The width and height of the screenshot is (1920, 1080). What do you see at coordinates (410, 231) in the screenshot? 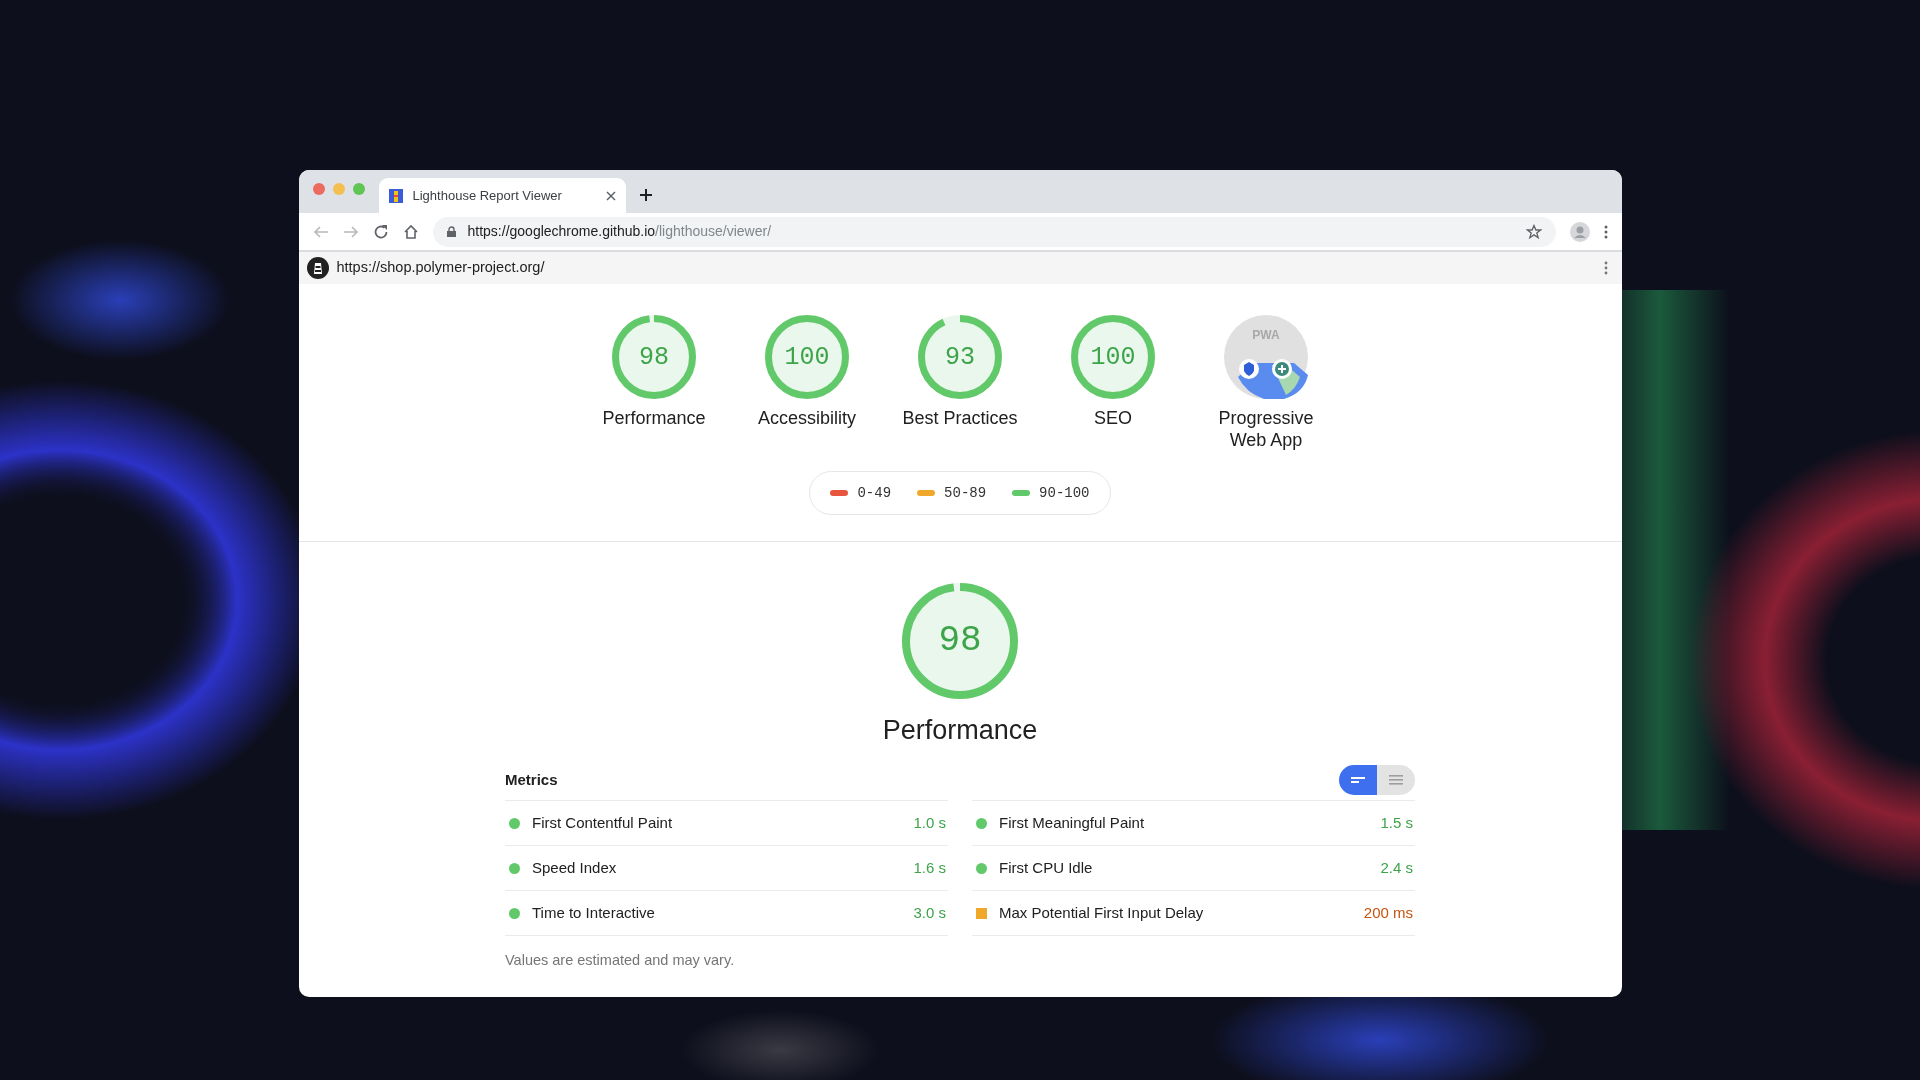
I see `home-icon` at bounding box center [410, 231].